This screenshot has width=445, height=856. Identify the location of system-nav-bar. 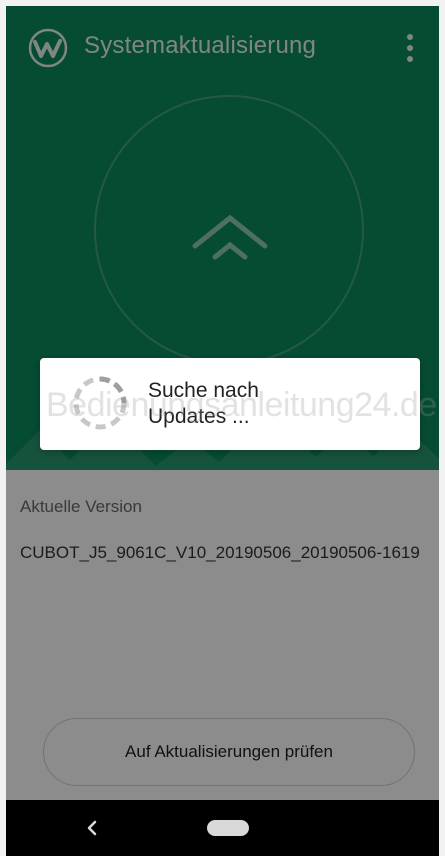
(222, 828).